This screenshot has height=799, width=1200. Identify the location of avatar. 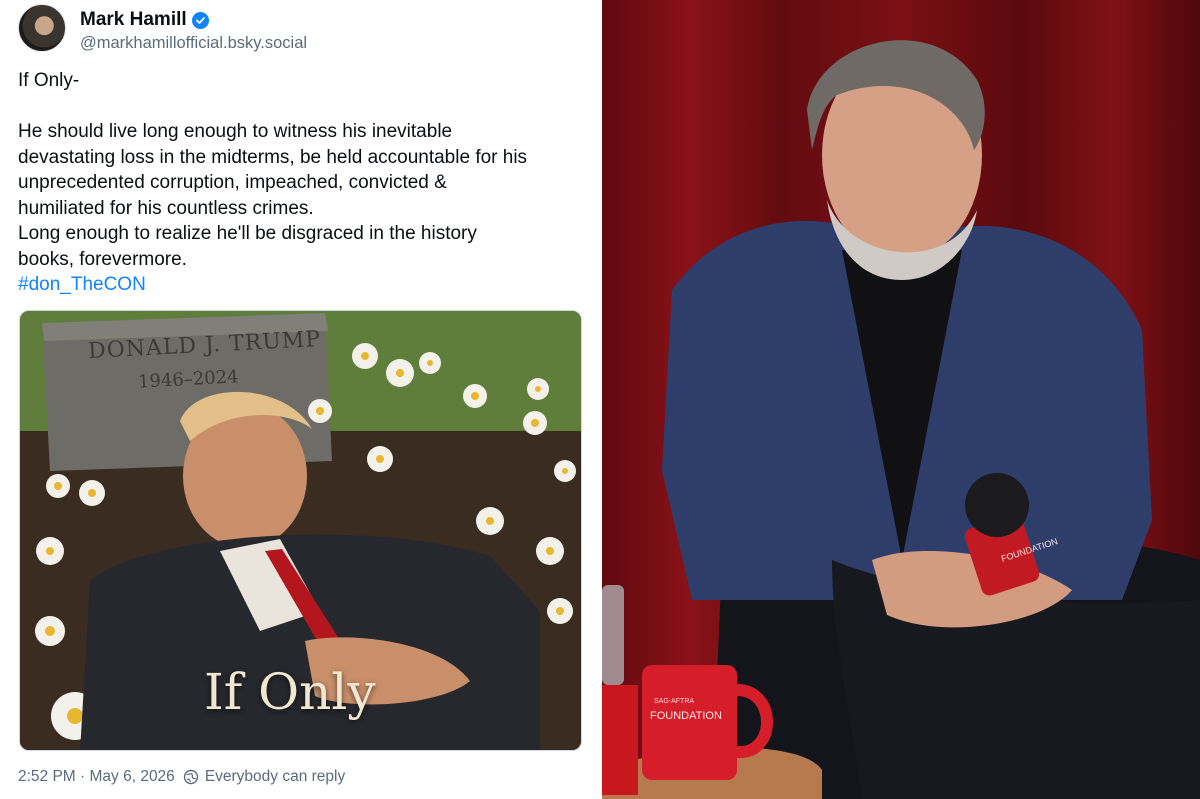
(42, 28).